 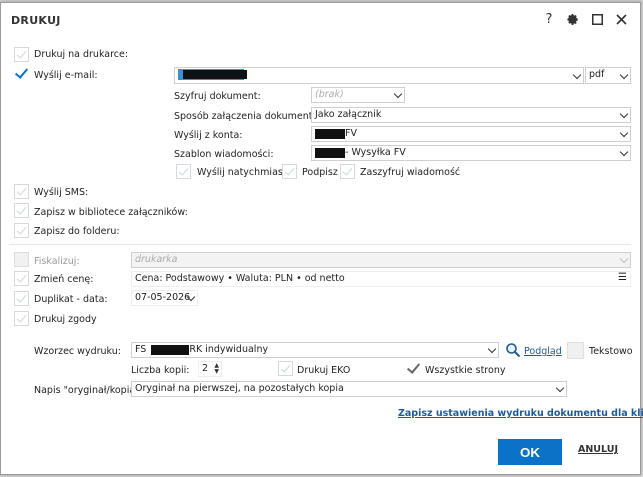 I want to click on save-attachments-checkbox, so click(x=21, y=210).